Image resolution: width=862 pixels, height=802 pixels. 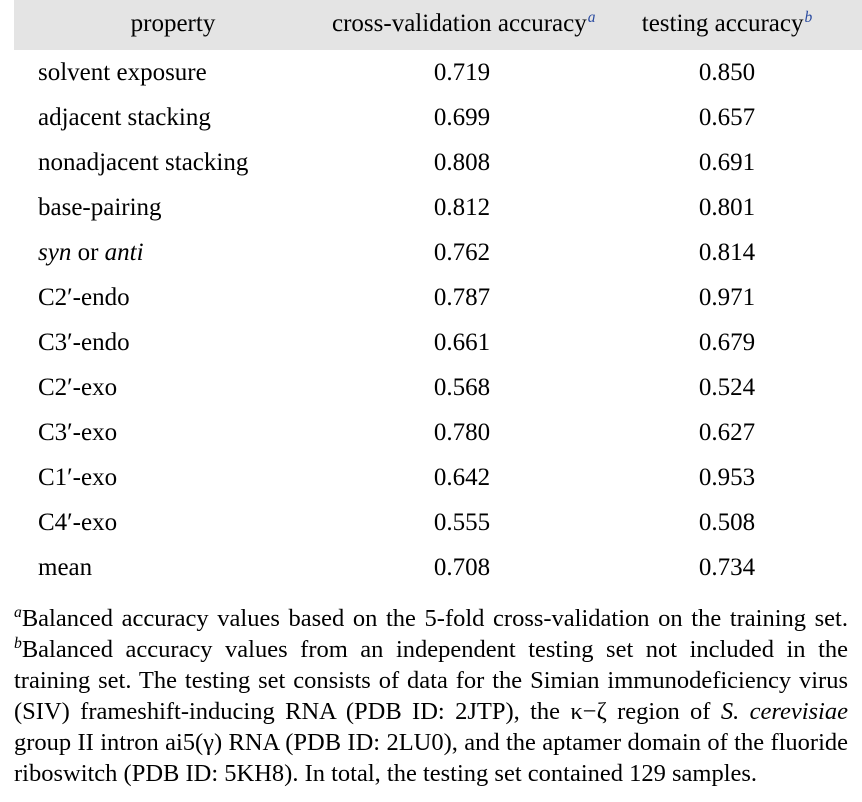 I want to click on table-row: mean 0.708 0.734, so click(x=438, y=567).